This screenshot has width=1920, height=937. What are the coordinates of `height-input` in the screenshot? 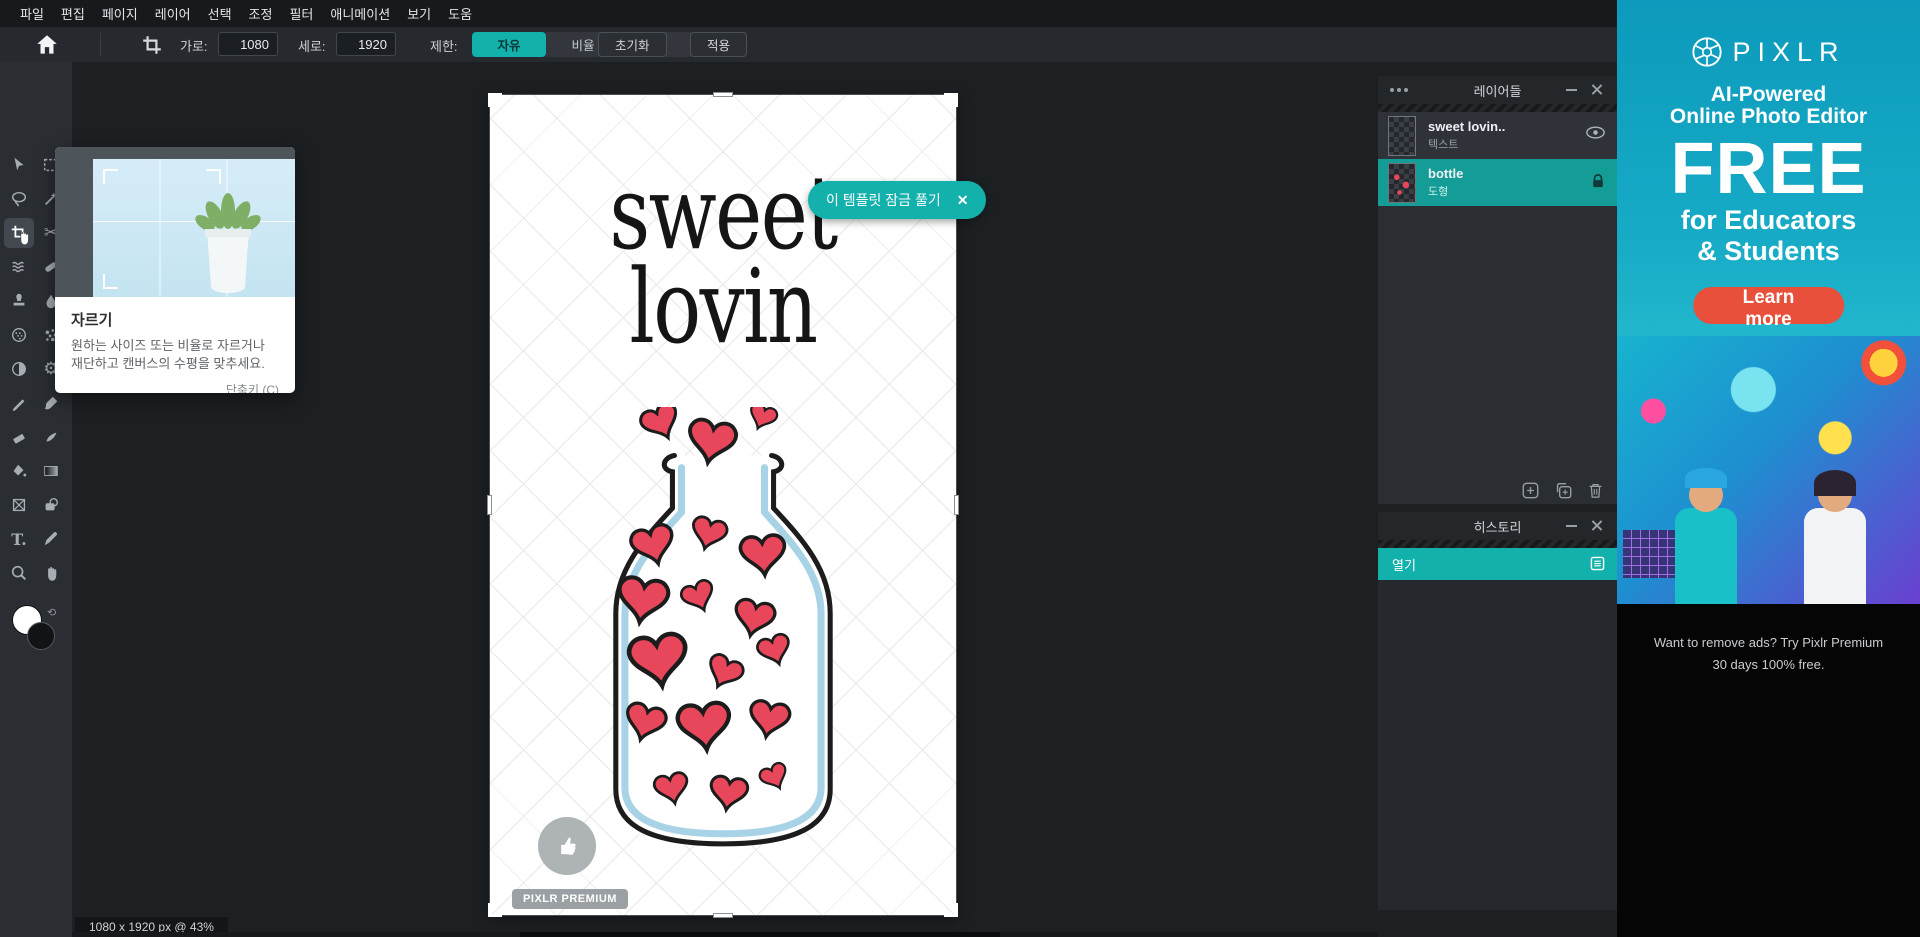 It's located at (366, 44).